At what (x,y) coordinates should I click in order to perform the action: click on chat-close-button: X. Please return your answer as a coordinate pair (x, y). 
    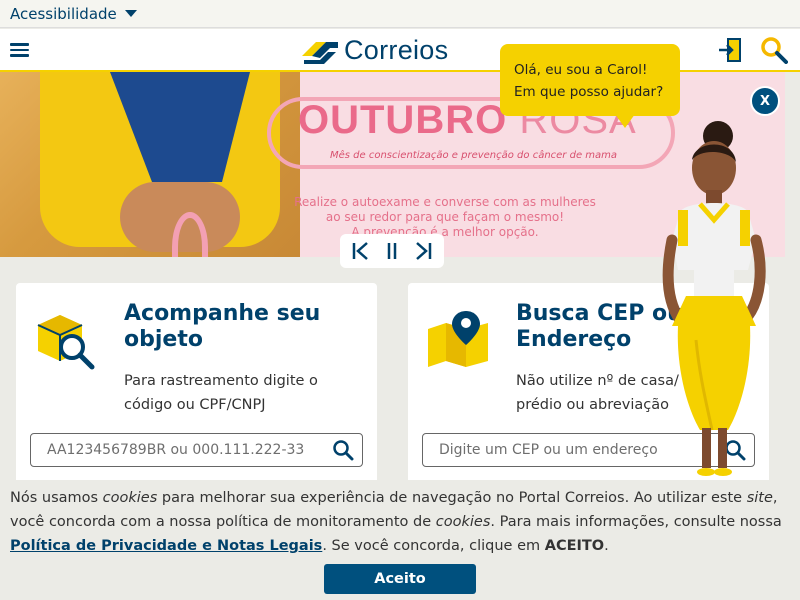
    Looking at the image, I should click on (765, 101).